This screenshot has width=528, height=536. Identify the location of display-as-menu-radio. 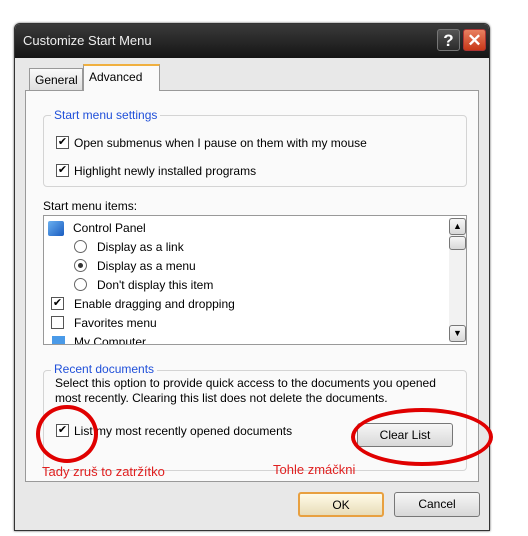
(80, 265).